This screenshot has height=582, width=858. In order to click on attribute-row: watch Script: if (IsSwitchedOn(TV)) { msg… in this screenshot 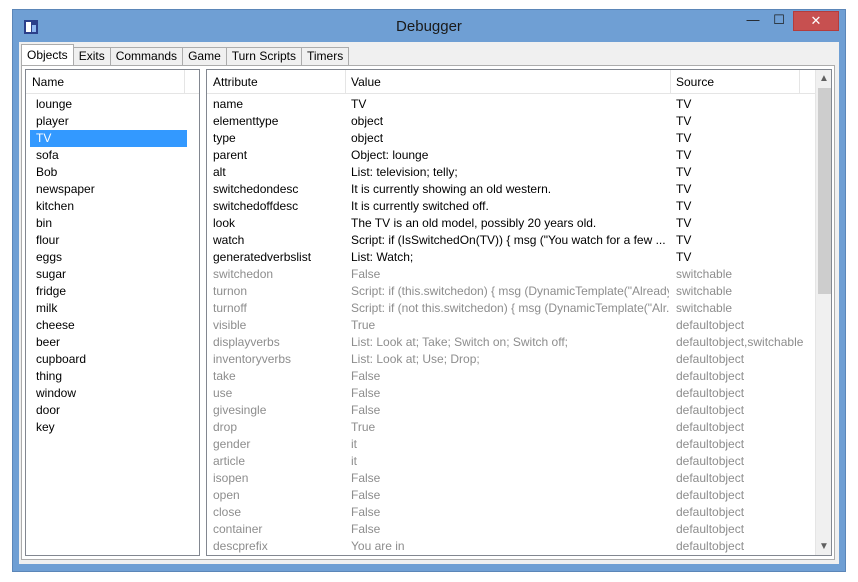, I will do `click(511, 240)`.